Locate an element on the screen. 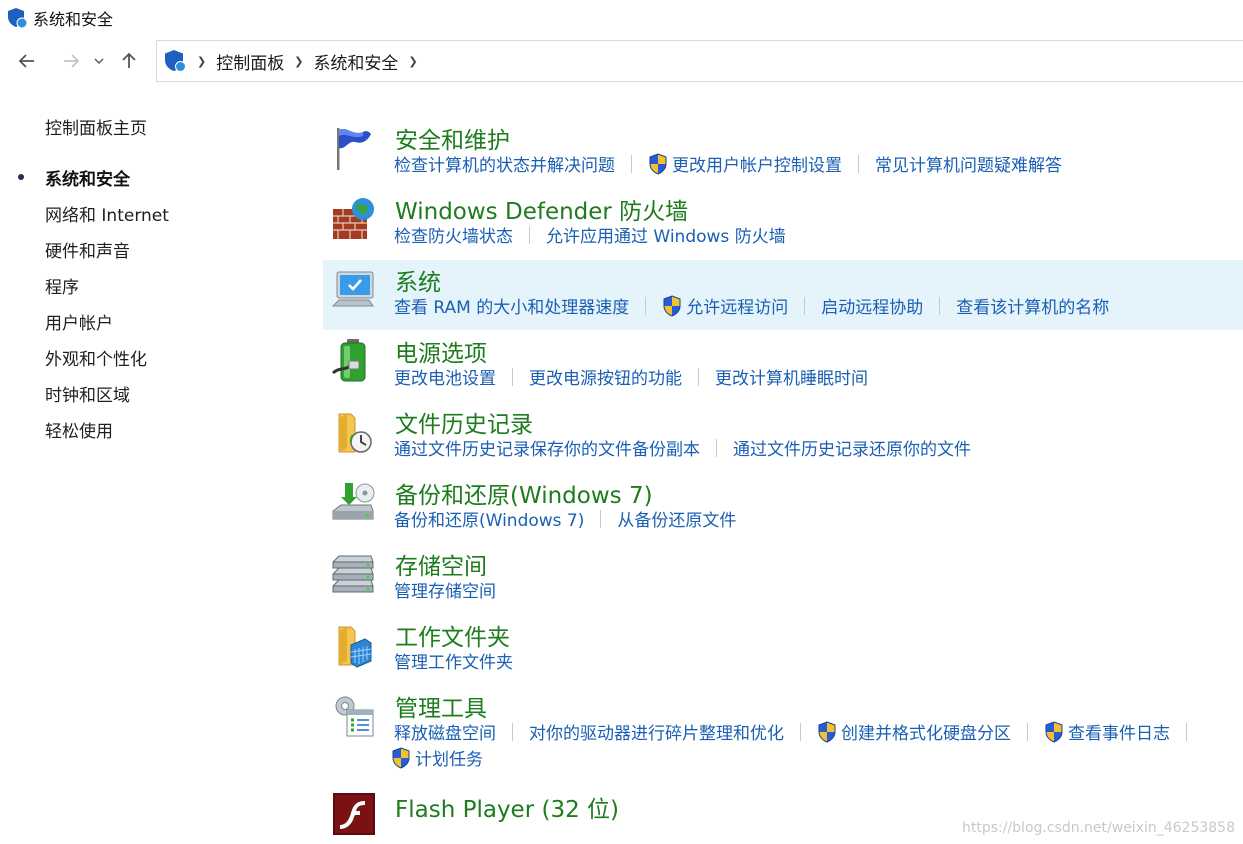  link-view-ram-cpu: 查看 RAM 的大小和处理器速度 is located at coordinates (511, 305).